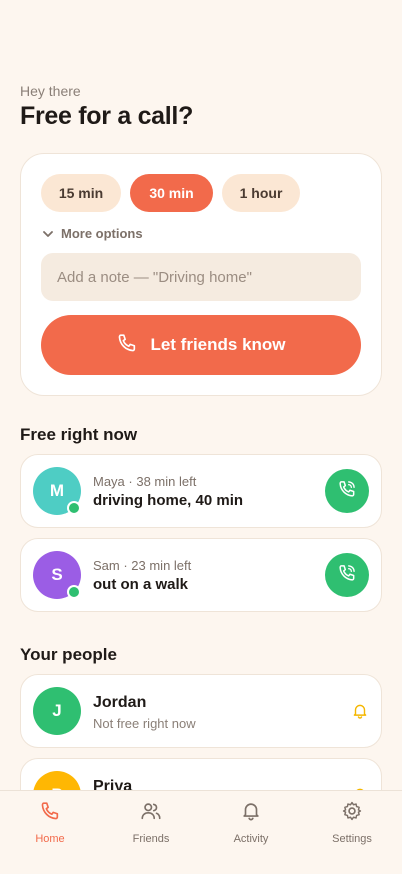 Image resolution: width=402 pixels, height=874 pixels. What do you see at coordinates (151, 839) in the screenshot?
I see `tab-label: Friends` at bounding box center [151, 839].